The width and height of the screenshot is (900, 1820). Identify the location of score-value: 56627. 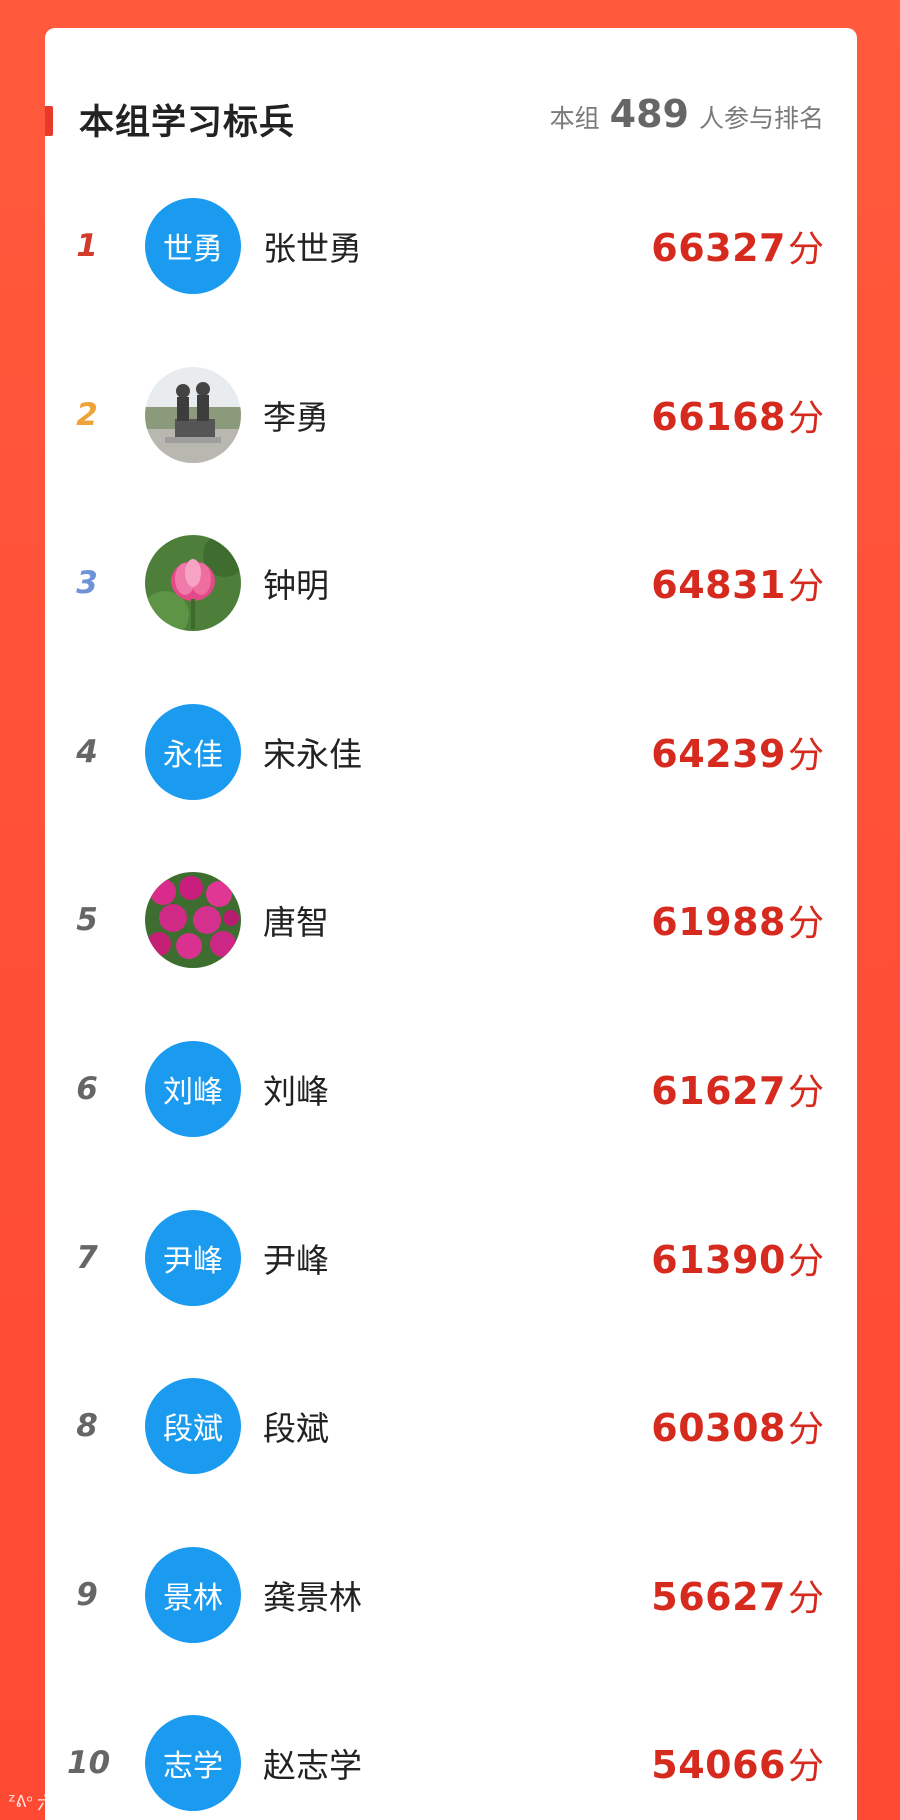
(718, 1596).